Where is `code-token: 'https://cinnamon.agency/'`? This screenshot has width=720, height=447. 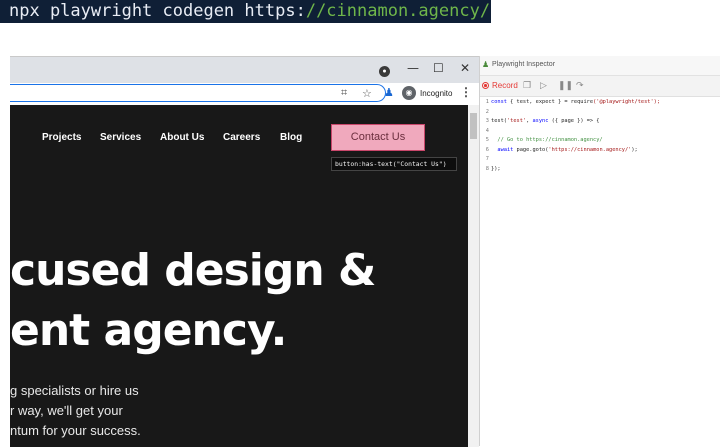
code-token: 'https://cinnamon.agency/' is located at coordinates (590, 149).